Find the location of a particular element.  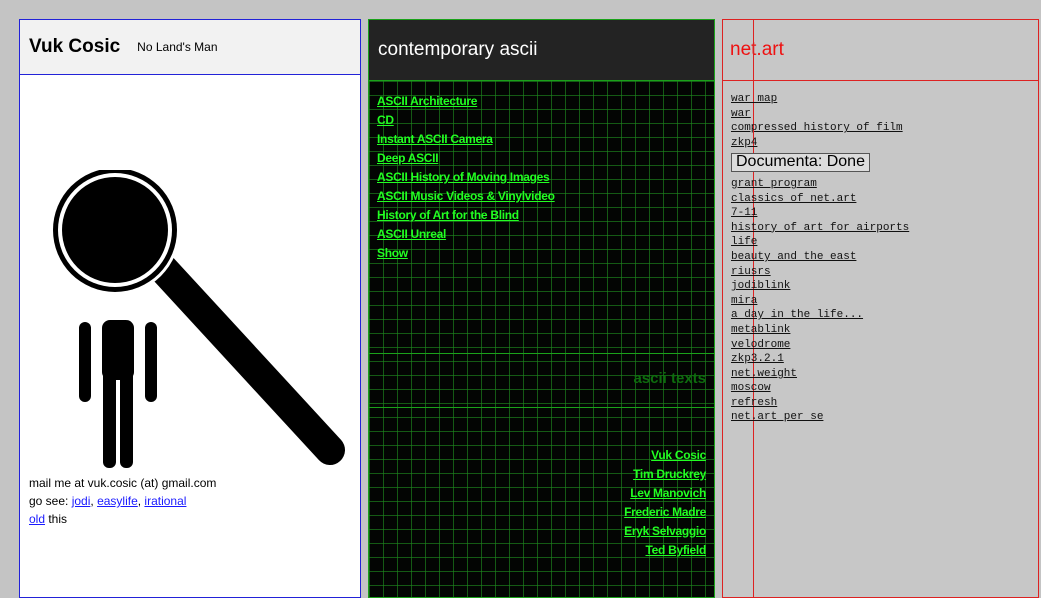

netart-link-net-art-per-se: net.art per se is located at coordinates (820, 417).